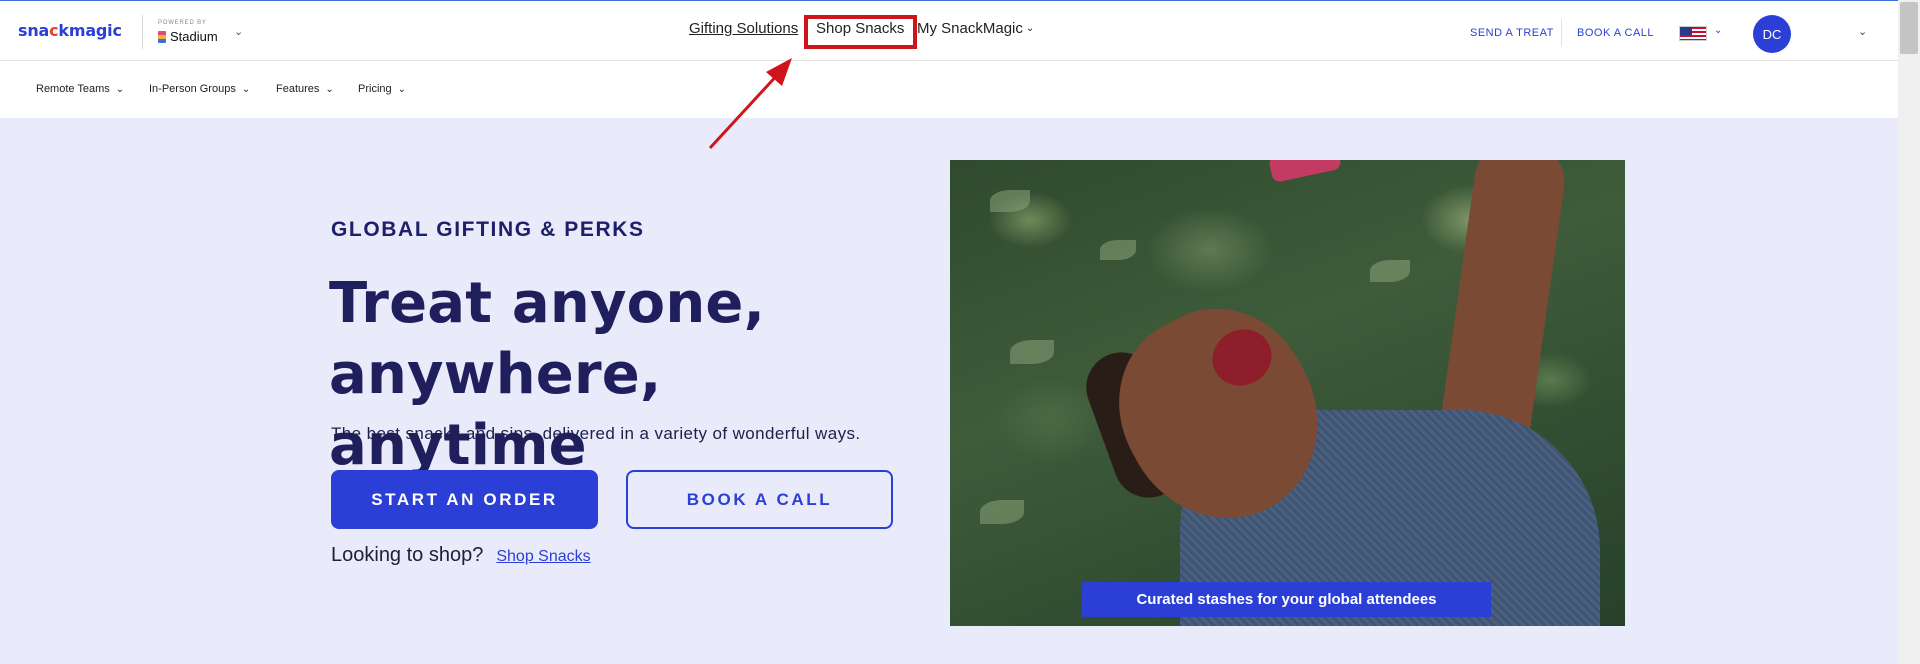 This screenshot has width=1920, height=664. Describe the element at coordinates (1909, 332) in the screenshot. I see `scrollbar` at that location.